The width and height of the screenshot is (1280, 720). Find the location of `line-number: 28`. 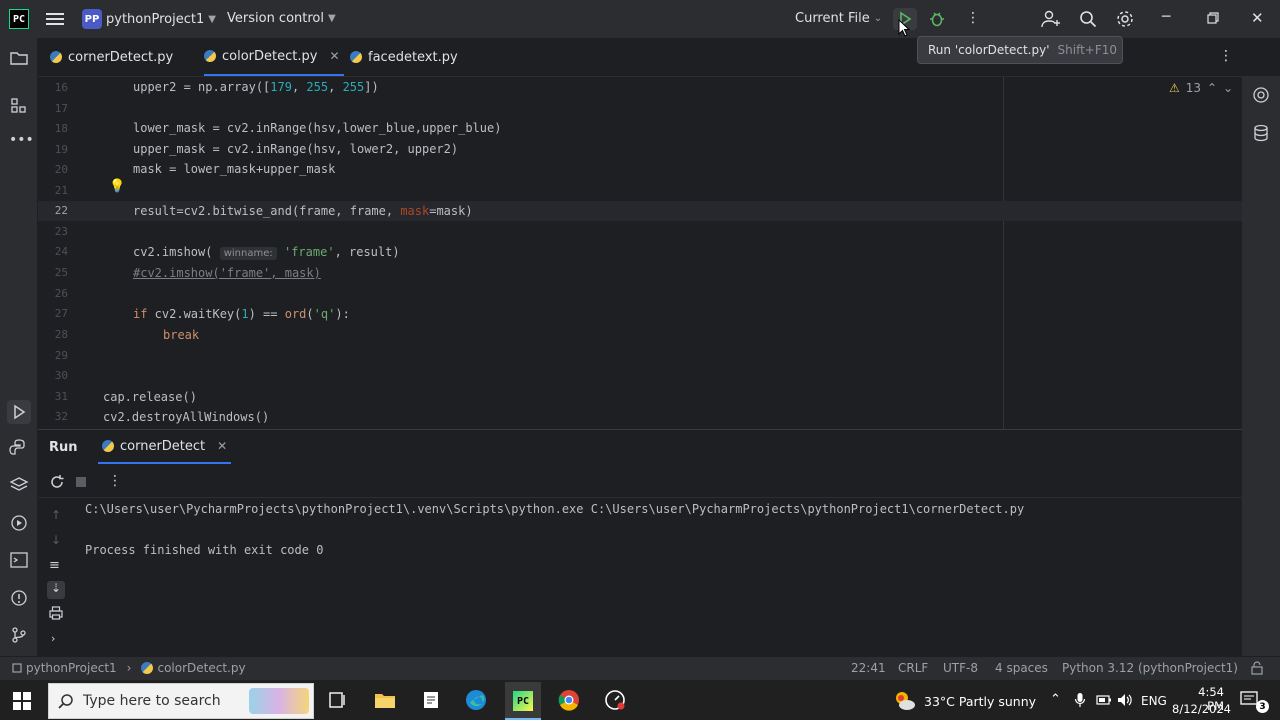

line-number: 28 is located at coordinates (61, 334).